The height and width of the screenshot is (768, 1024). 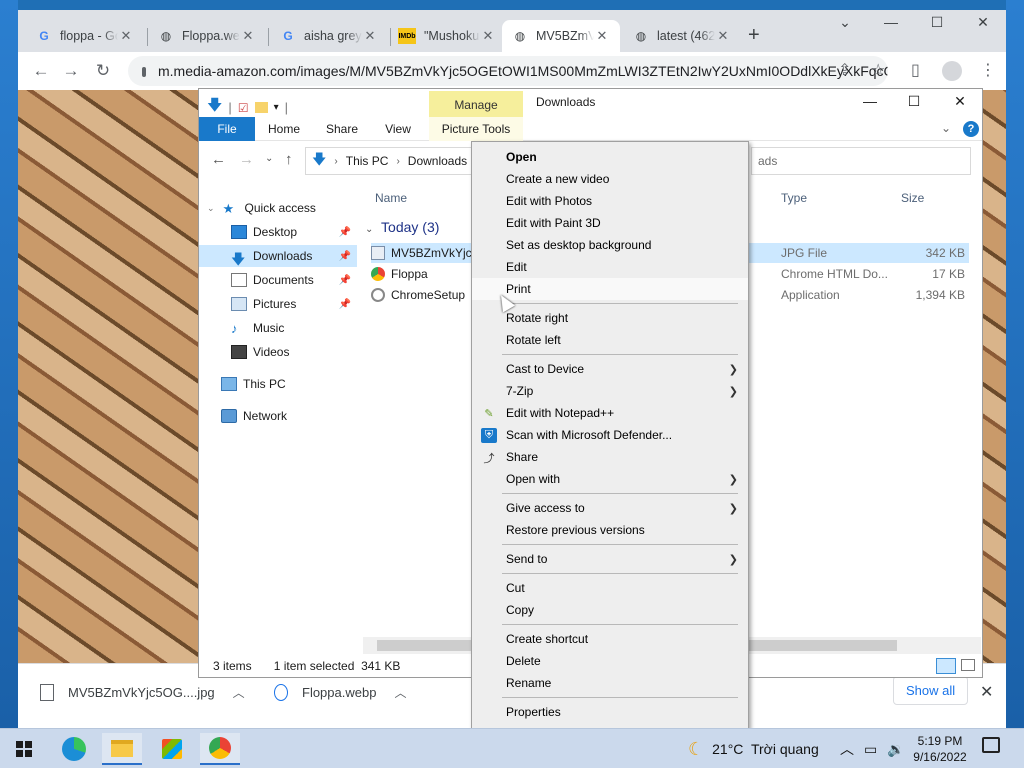 What do you see at coordinates (915, 70) in the screenshot?
I see `side-panel-icon: ▯` at bounding box center [915, 70].